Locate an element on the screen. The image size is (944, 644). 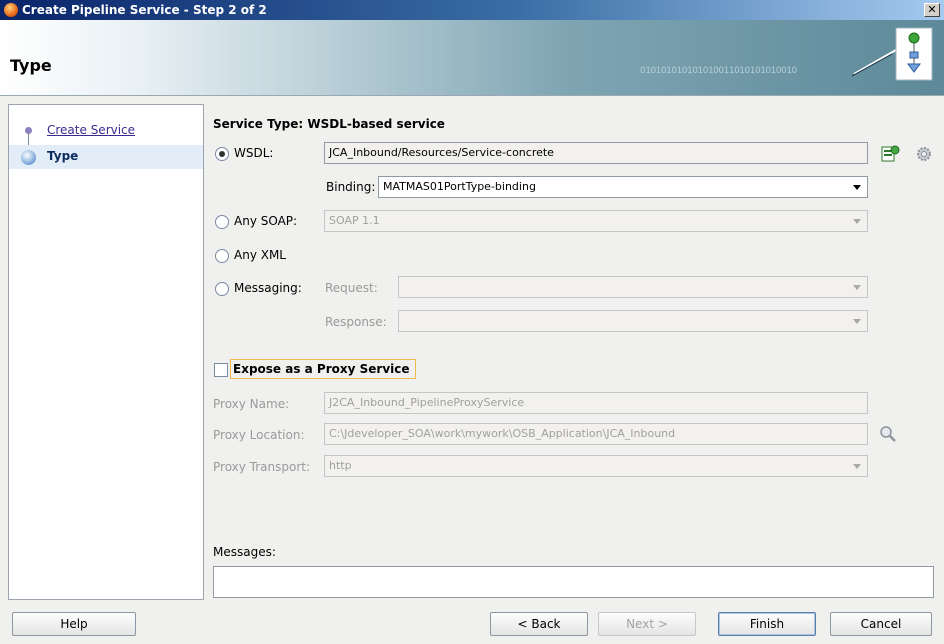
request-select is located at coordinates (633, 287).